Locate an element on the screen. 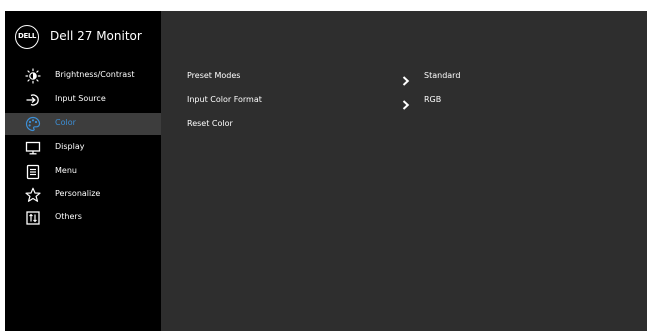 This screenshot has height=336, width=651. sidebar-item-label: Menu is located at coordinates (66, 170).